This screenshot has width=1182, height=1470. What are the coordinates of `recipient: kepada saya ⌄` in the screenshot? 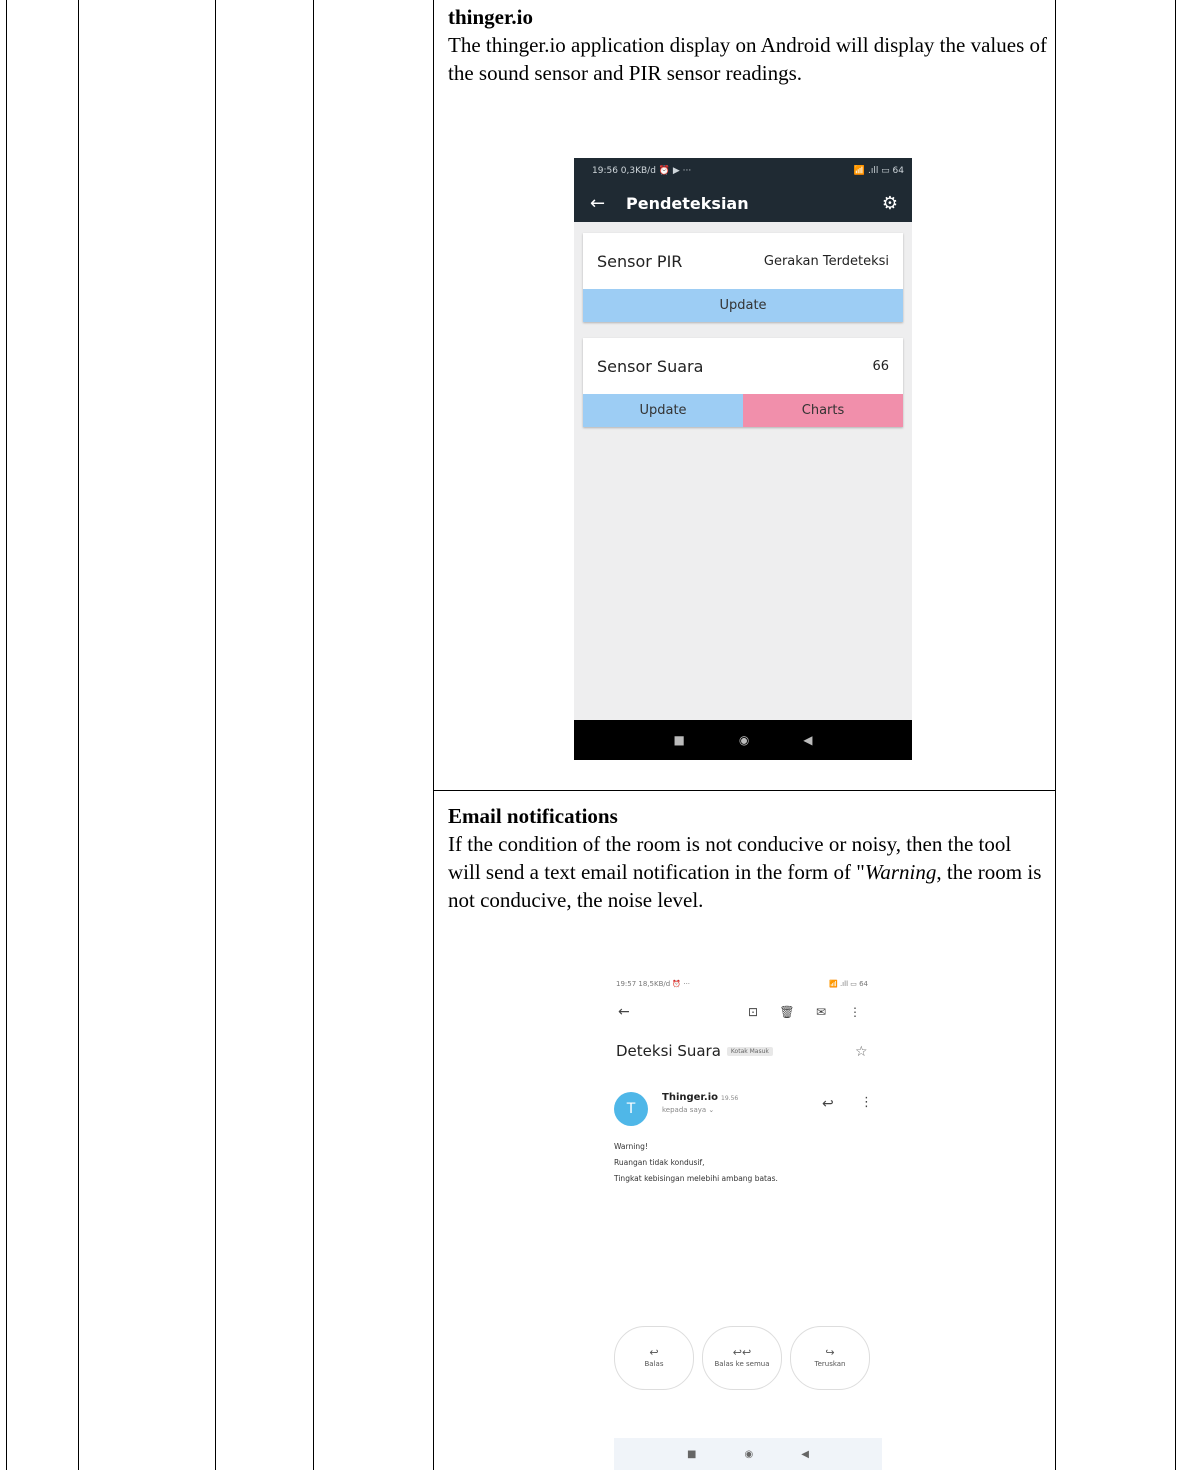 It's located at (688, 1110).